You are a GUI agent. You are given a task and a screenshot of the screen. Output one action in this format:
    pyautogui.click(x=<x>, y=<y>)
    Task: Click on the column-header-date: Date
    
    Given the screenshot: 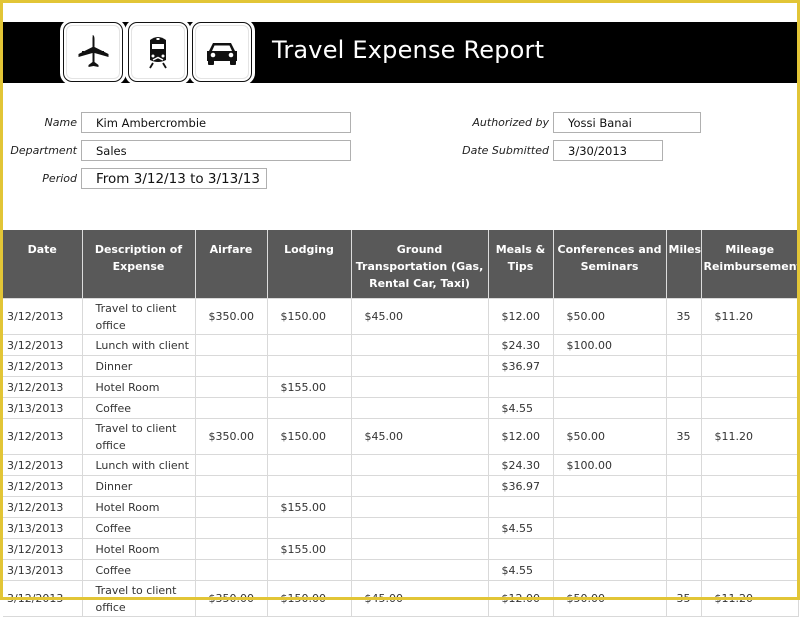 What is the action you would take?
    pyautogui.click(x=42, y=264)
    